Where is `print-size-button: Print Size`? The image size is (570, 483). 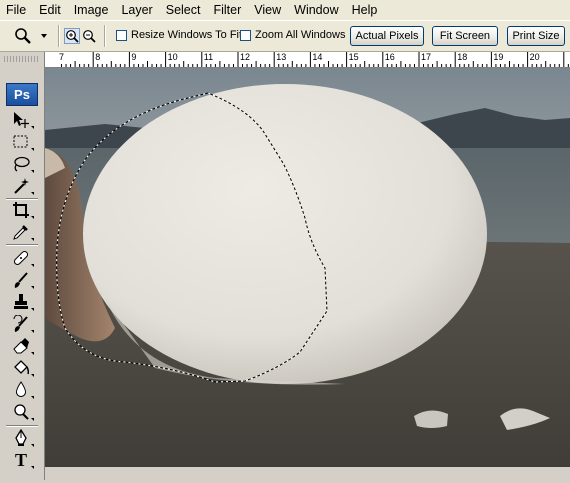 print-size-button: Print Size is located at coordinates (536, 36).